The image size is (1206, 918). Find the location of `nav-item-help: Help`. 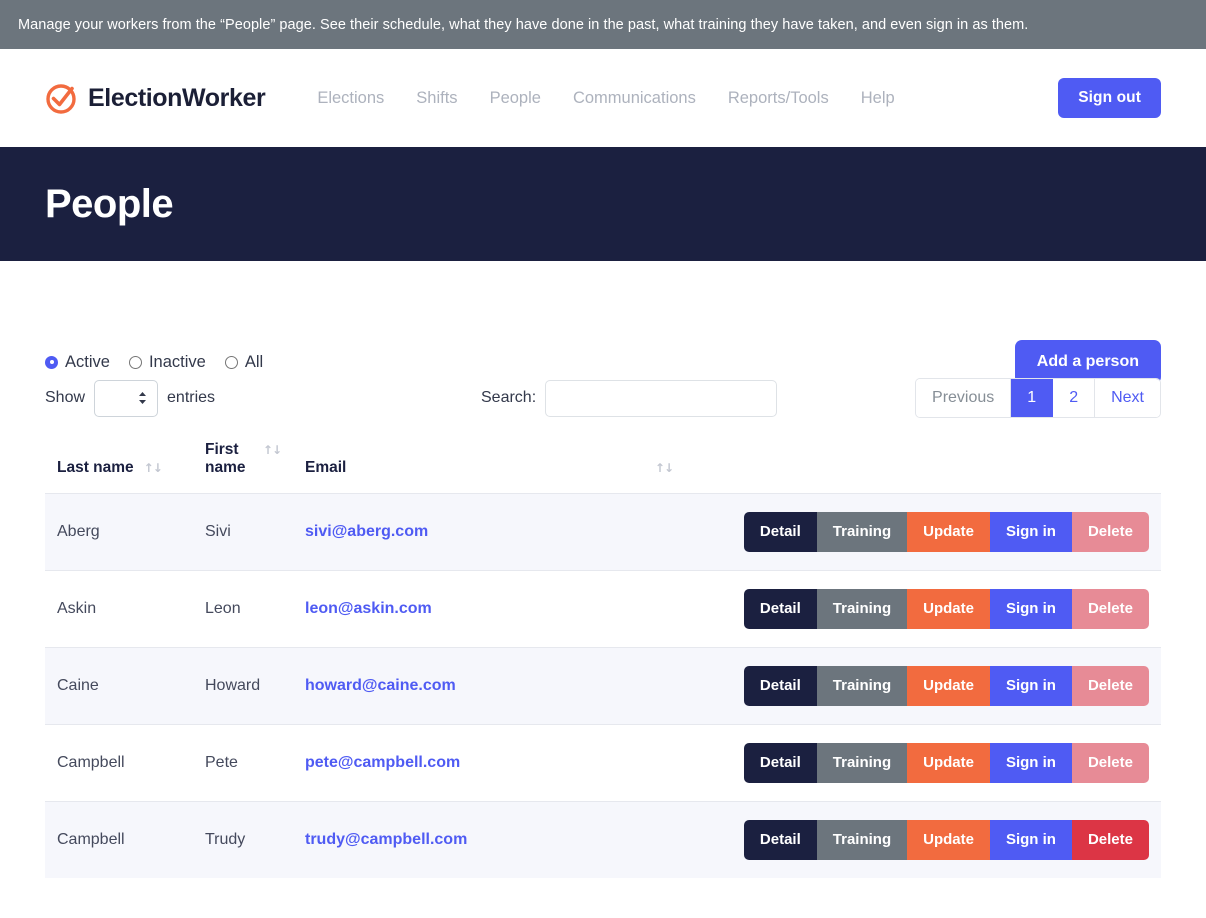

nav-item-help: Help is located at coordinates (878, 98).